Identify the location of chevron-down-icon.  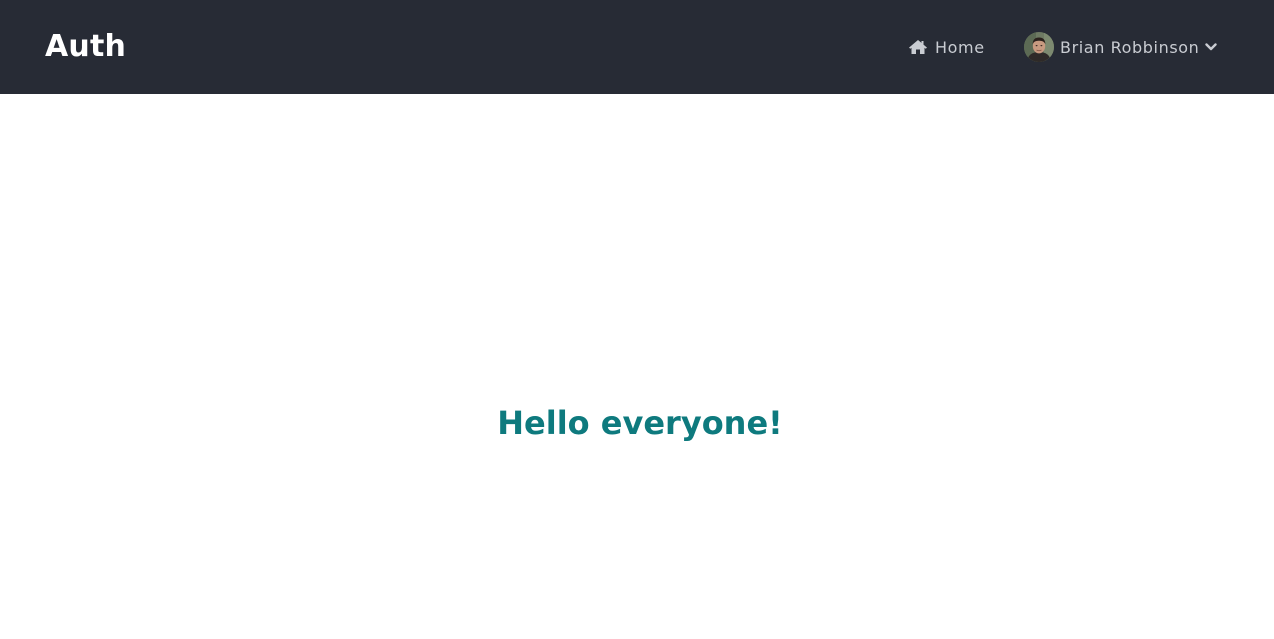
(1211, 47).